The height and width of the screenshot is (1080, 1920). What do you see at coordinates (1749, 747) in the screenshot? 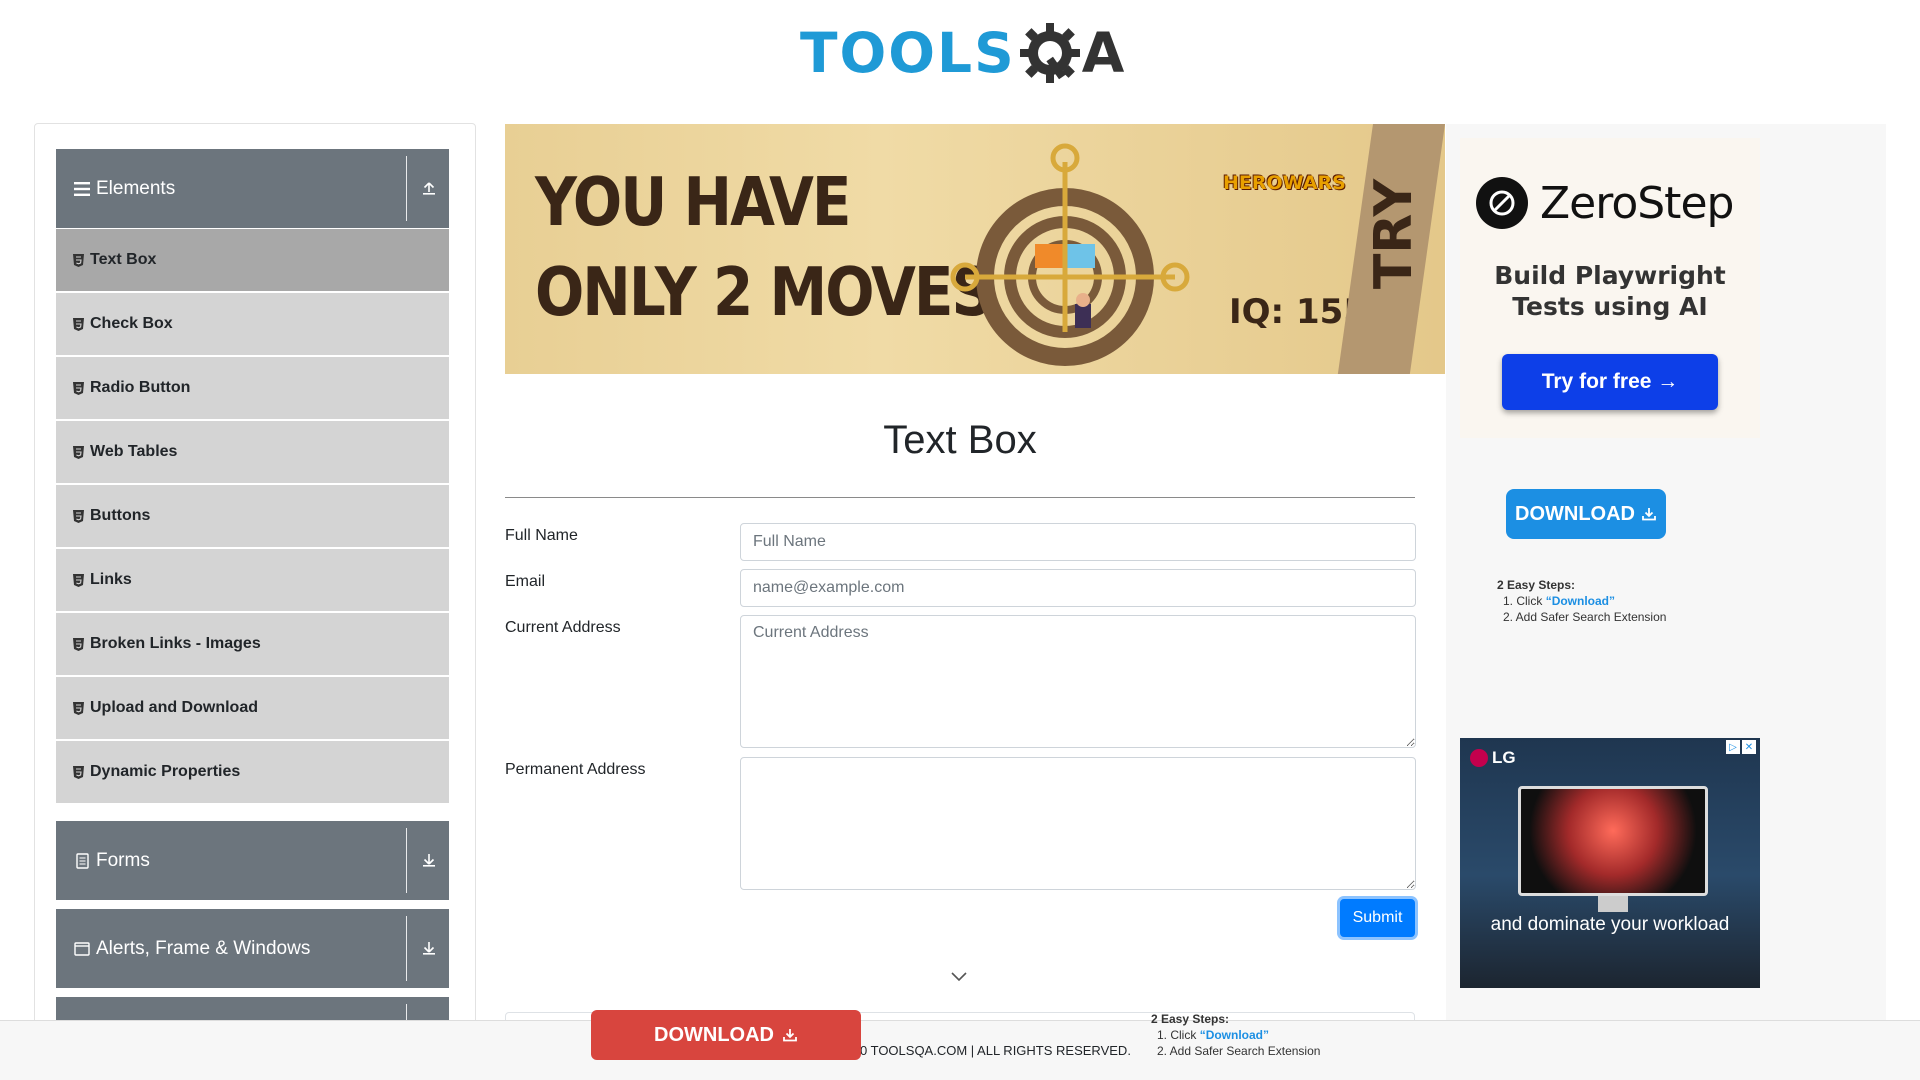
I see `close-icon: ✕` at bounding box center [1749, 747].